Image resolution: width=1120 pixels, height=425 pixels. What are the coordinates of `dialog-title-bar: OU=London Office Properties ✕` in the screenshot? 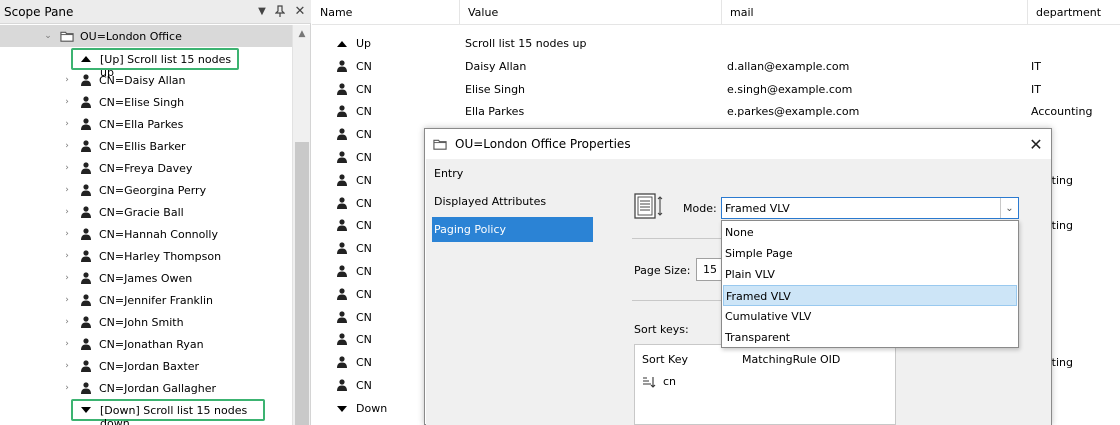 It's located at (738, 144).